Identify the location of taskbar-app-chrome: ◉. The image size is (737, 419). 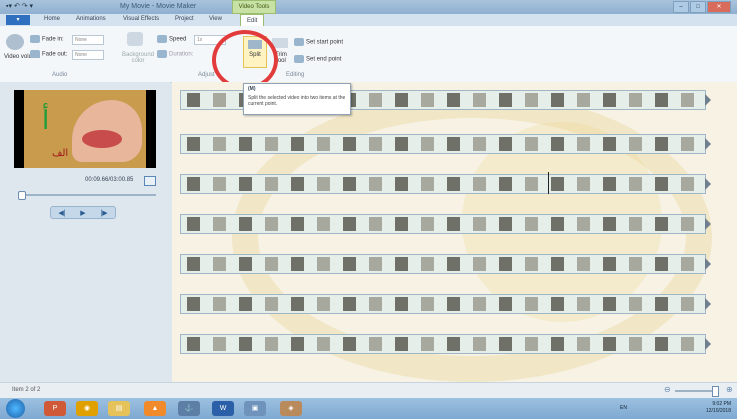
(87, 408).